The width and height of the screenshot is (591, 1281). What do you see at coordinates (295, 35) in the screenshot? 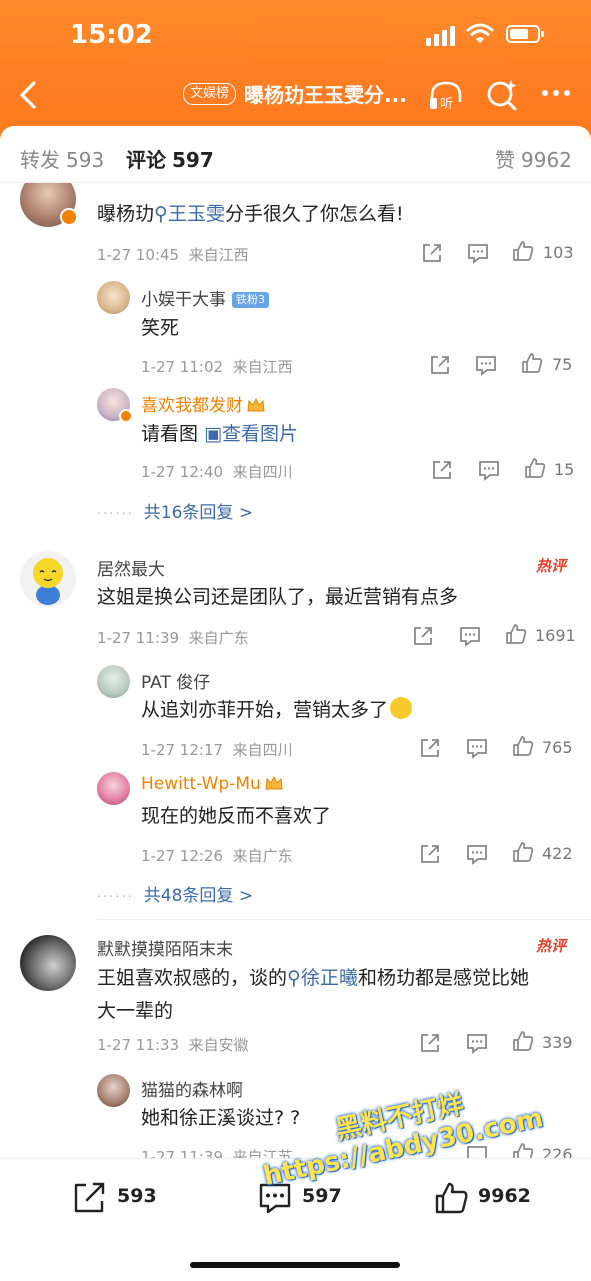
I see `status-bar: 15:02` at bounding box center [295, 35].